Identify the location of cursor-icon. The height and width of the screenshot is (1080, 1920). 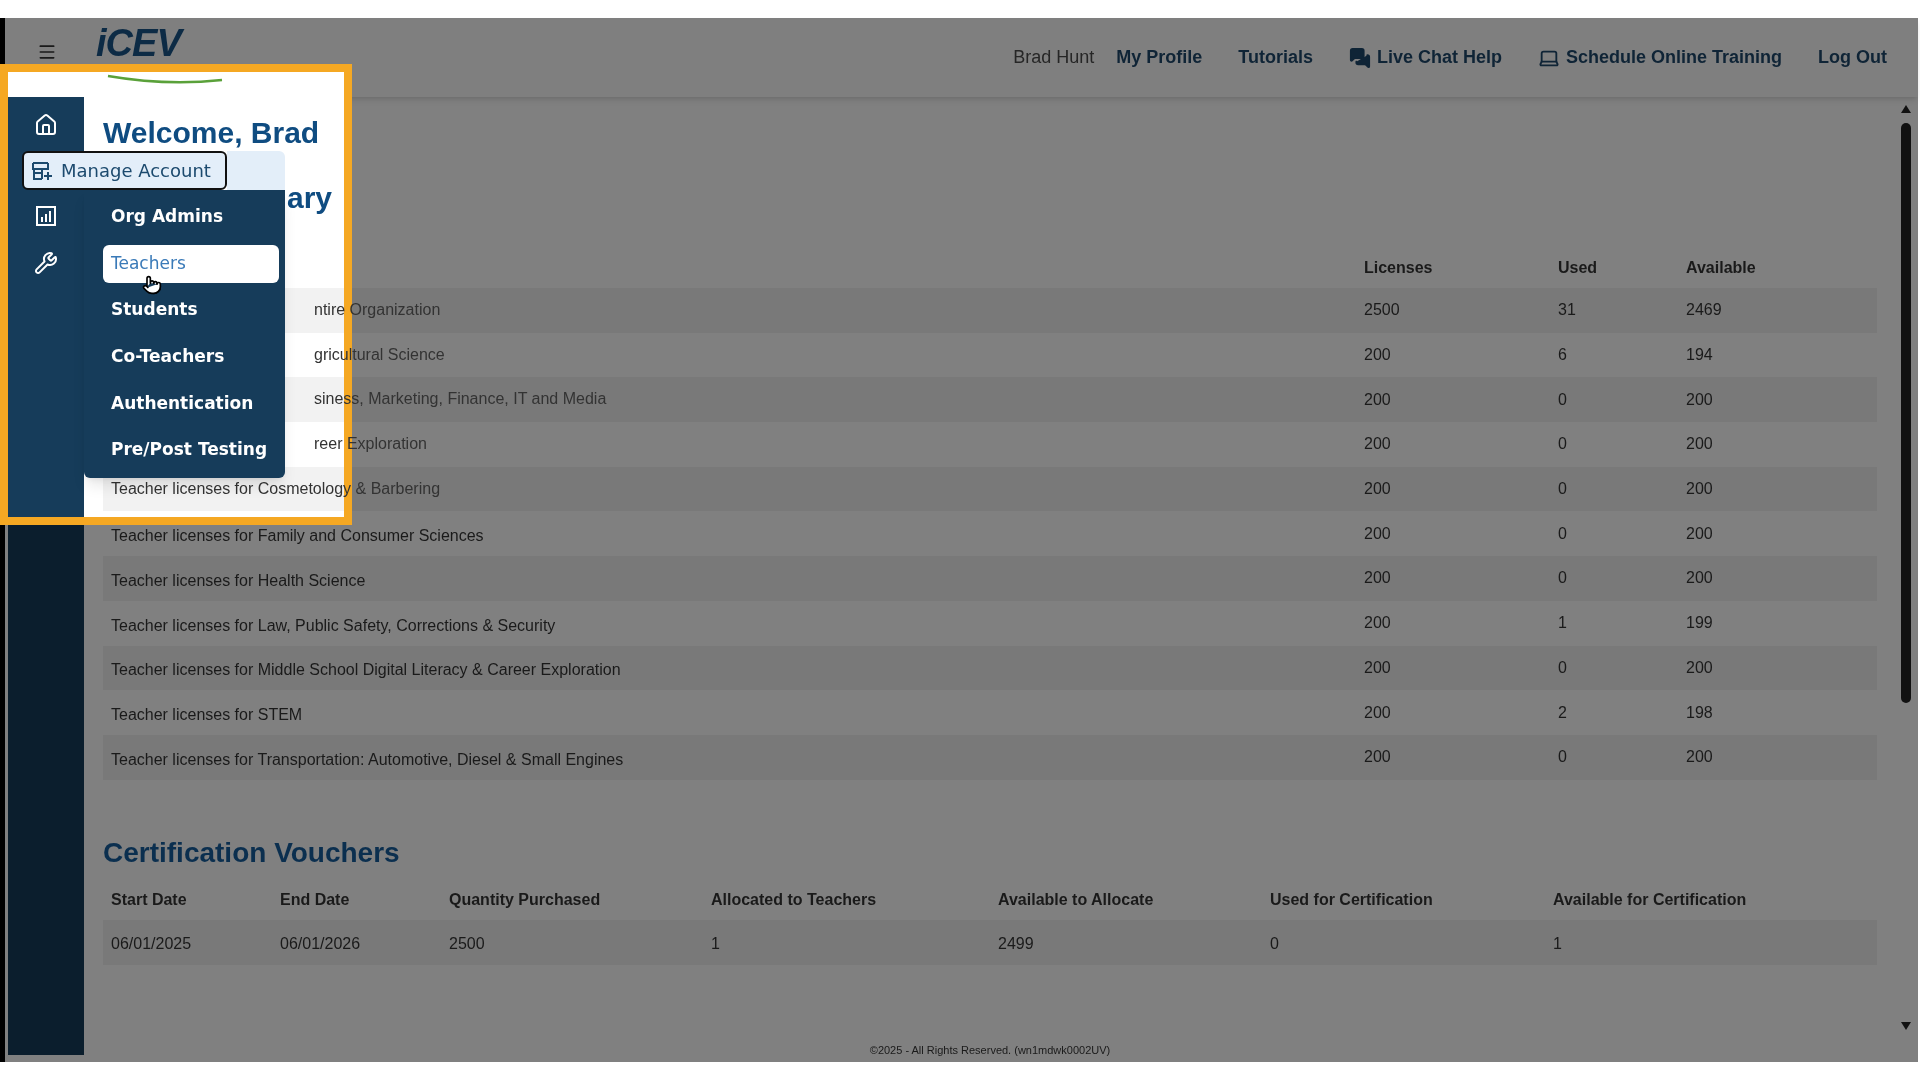
(152, 285).